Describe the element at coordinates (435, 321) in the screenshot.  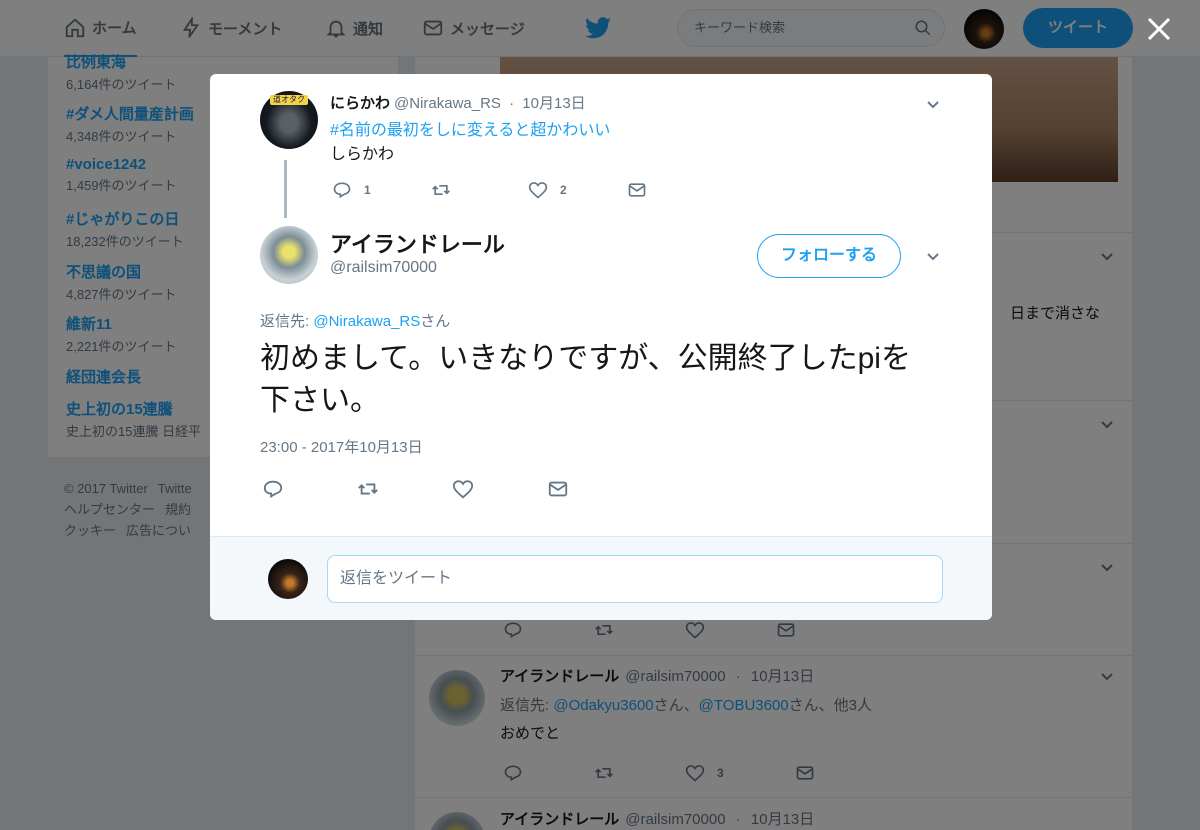
I see `reply-suffix: さん` at that location.